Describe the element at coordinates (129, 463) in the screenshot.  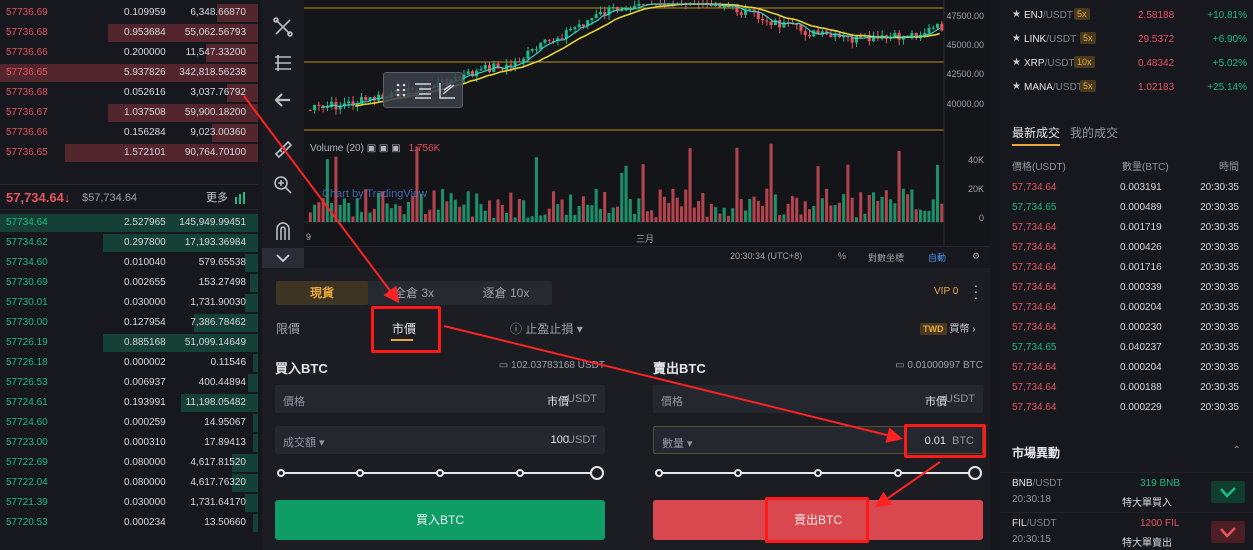
I see `bid-row: 57722.69 0.080000 4,617.81520` at that location.